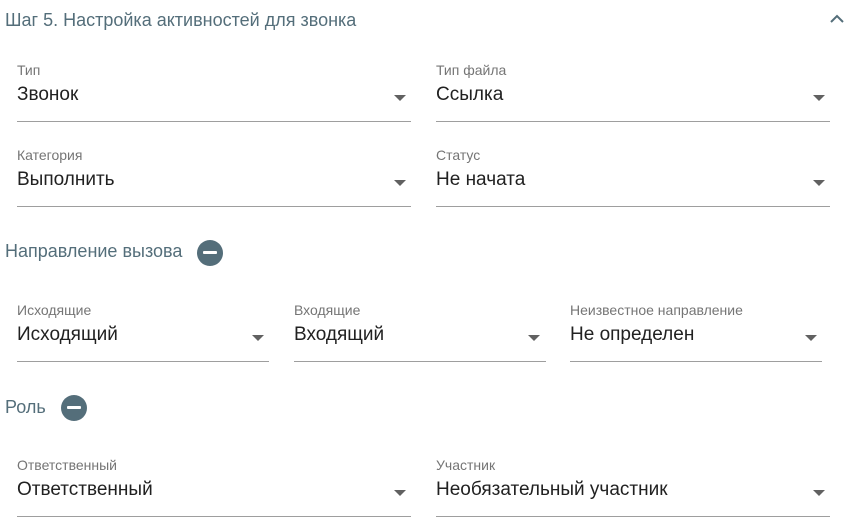 This screenshot has width=858, height=532. I want to click on status-select: Статус Не начата, so click(633, 177).